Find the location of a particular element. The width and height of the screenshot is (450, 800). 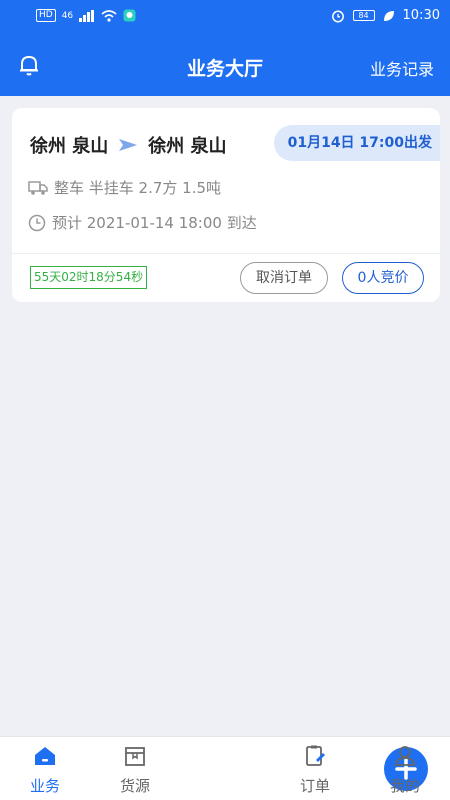

tab-add is located at coordinates (304, 768).